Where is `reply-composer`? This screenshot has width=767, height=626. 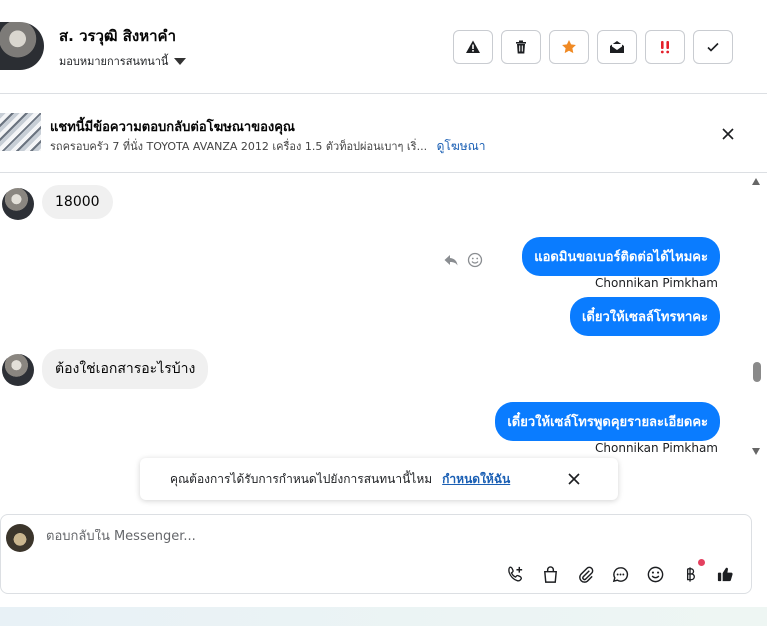
reply-composer is located at coordinates (376, 554).